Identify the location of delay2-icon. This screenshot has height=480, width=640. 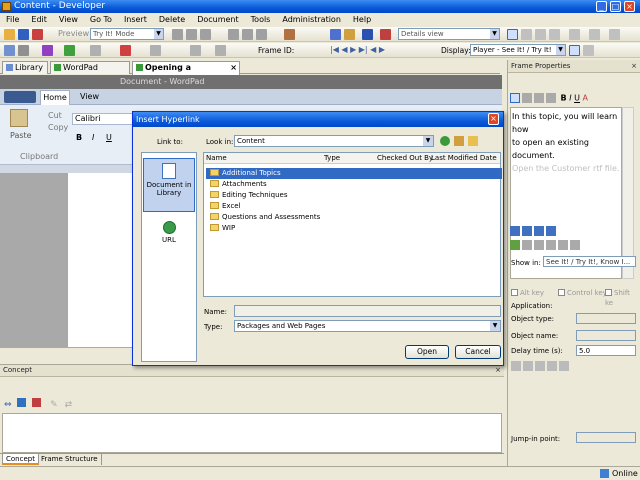
(528, 366).